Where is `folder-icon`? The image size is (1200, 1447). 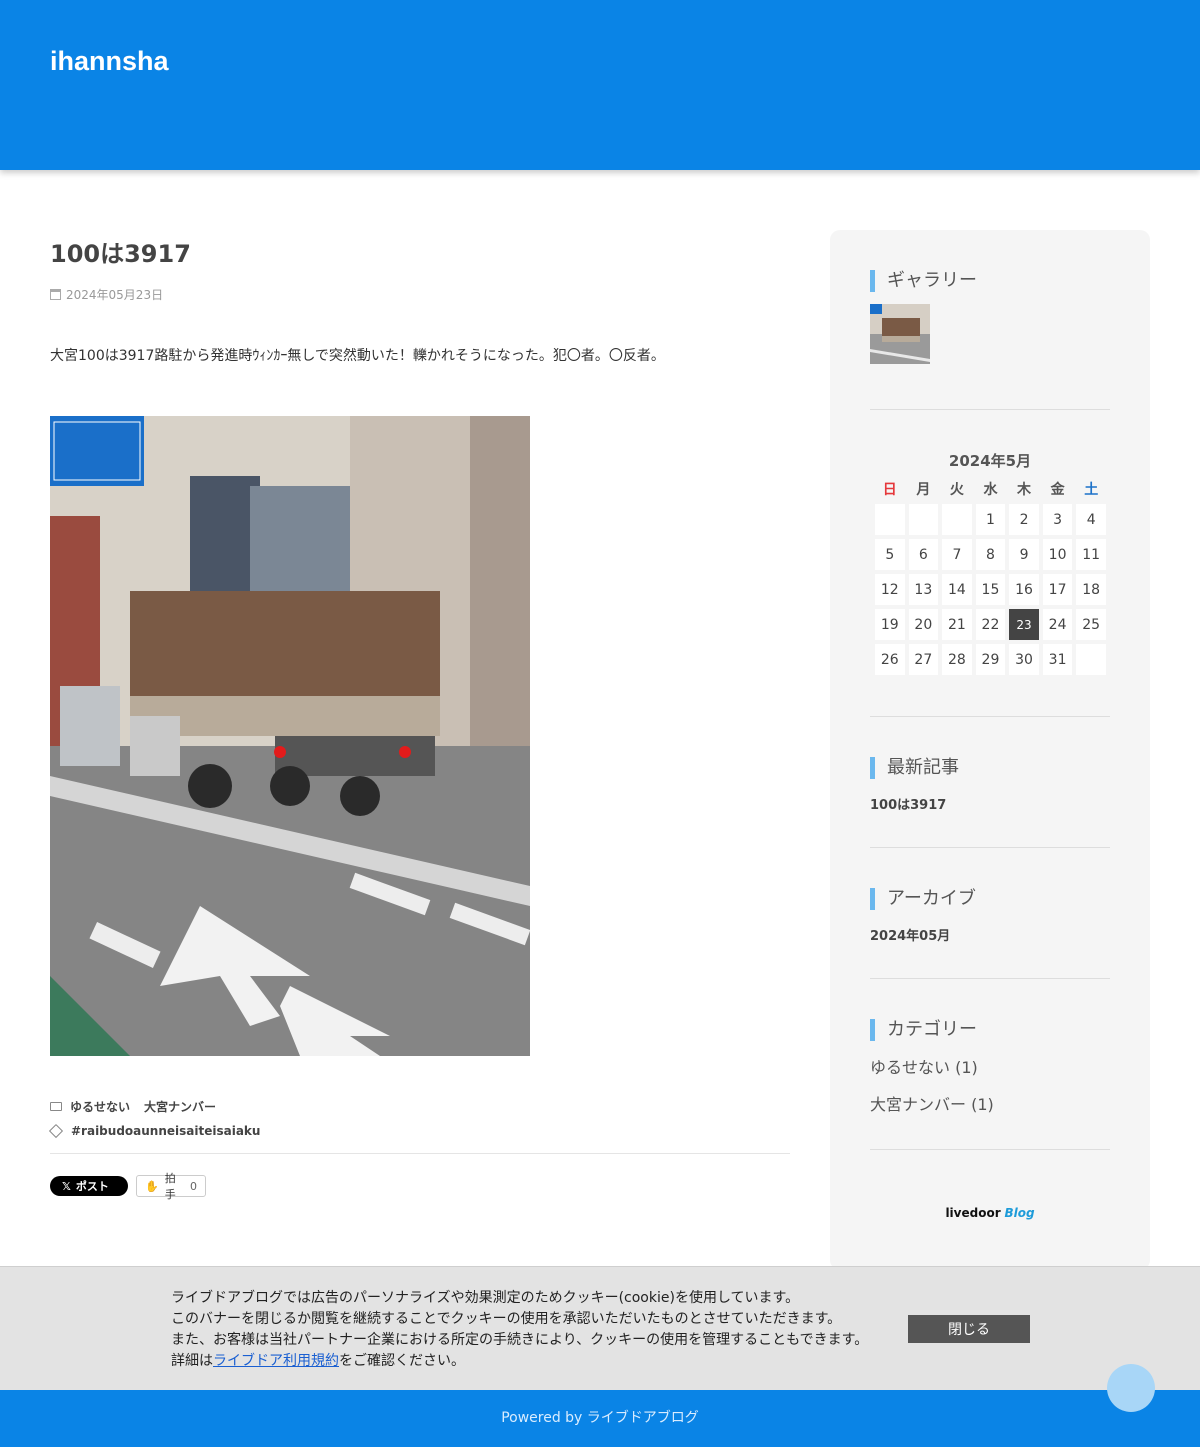 folder-icon is located at coordinates (56, 1106).